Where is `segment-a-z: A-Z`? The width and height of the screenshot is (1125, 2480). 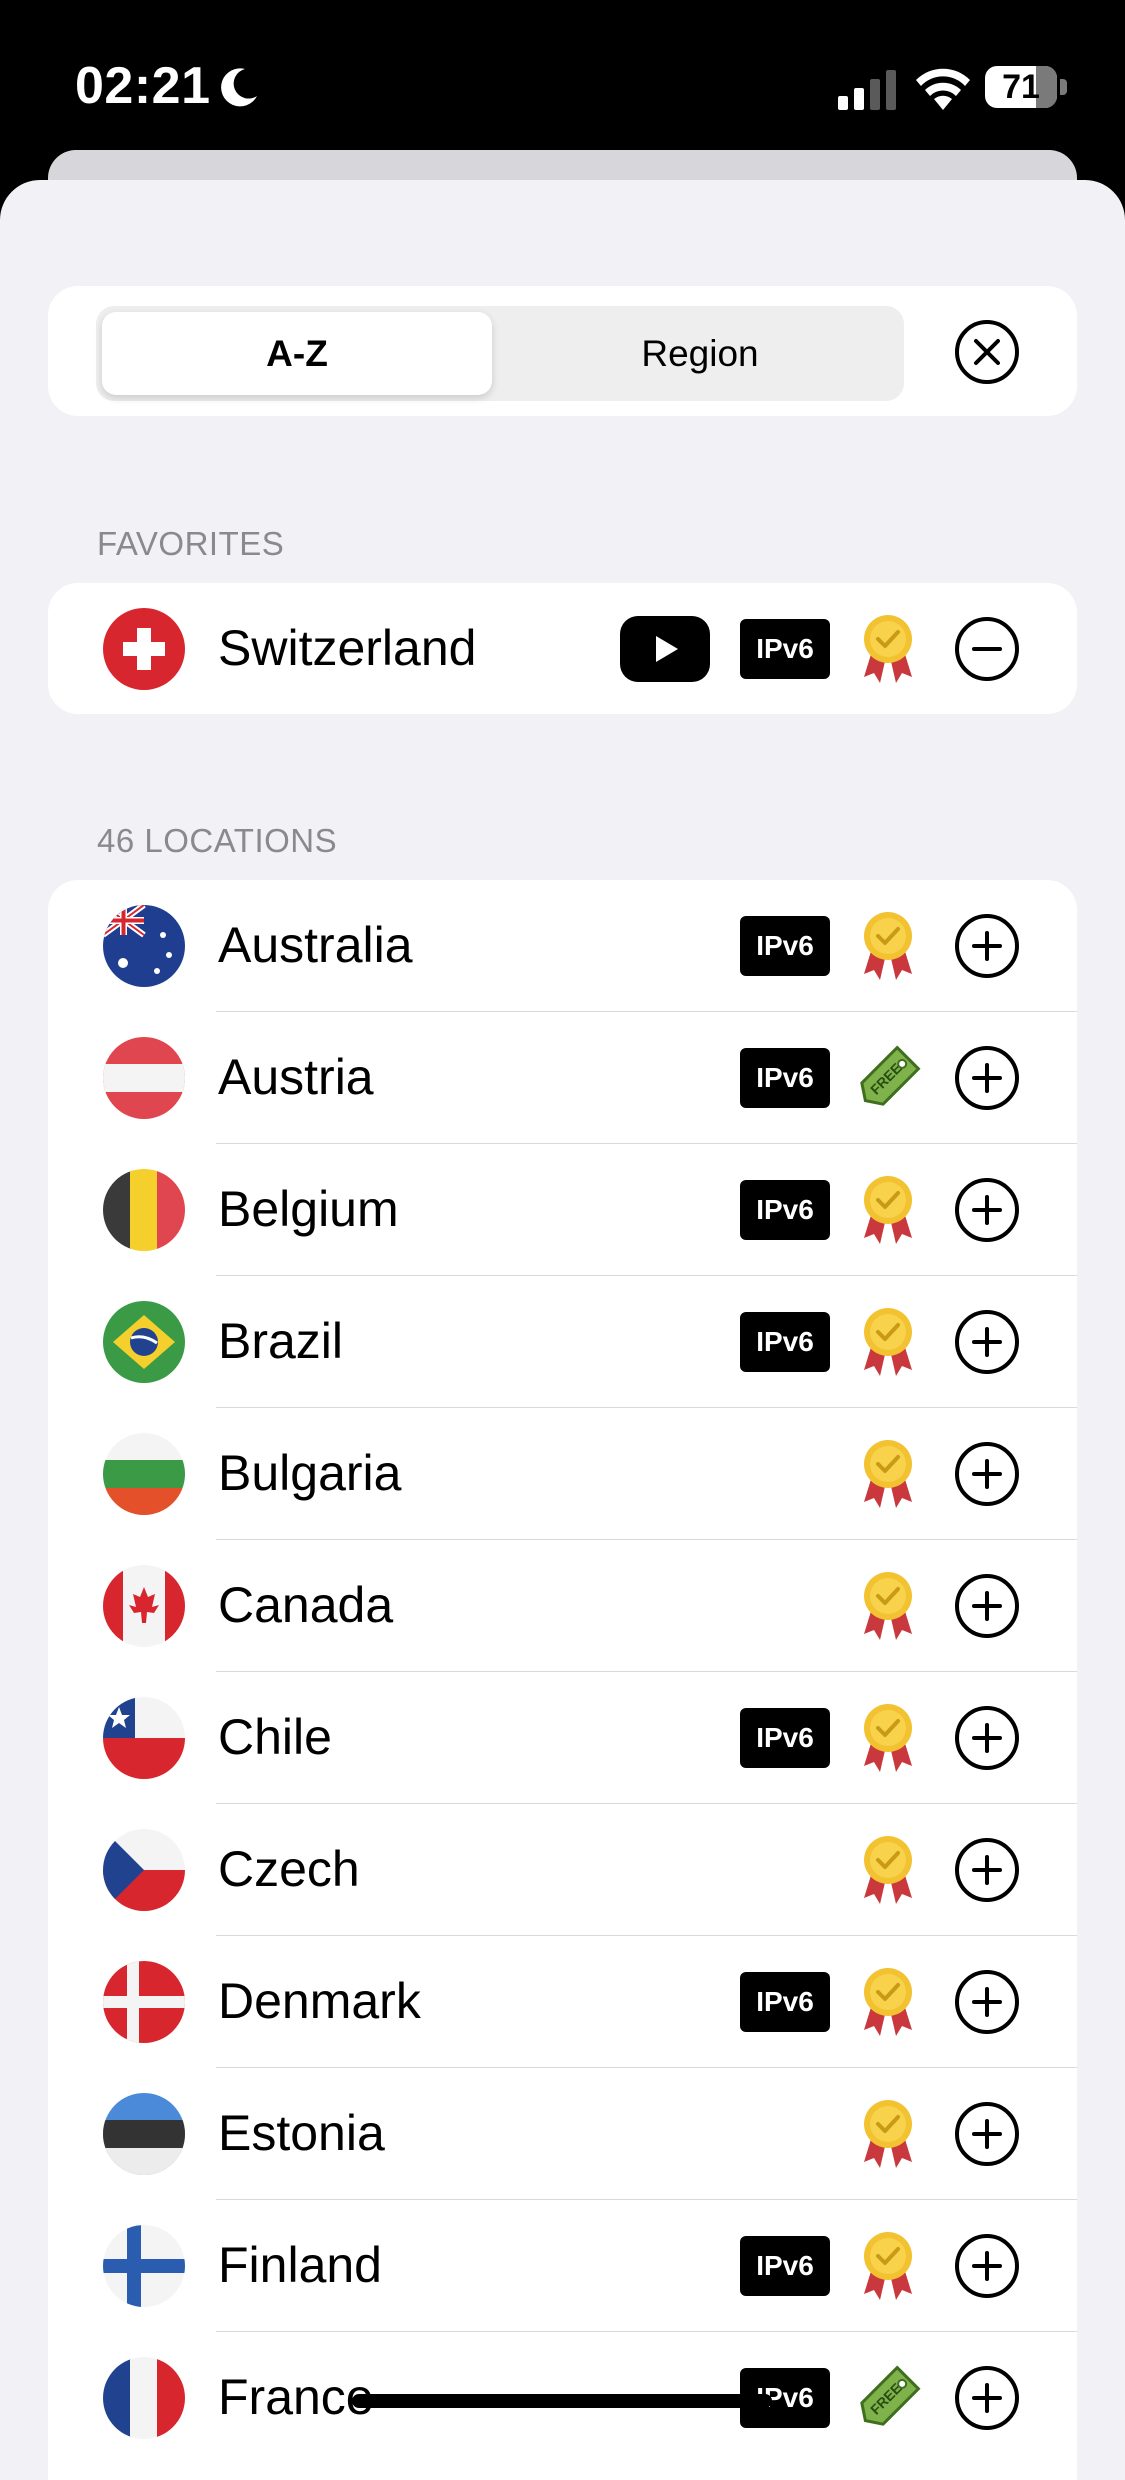
segment-a-z: A-Z is located at coordinates (297, 353).